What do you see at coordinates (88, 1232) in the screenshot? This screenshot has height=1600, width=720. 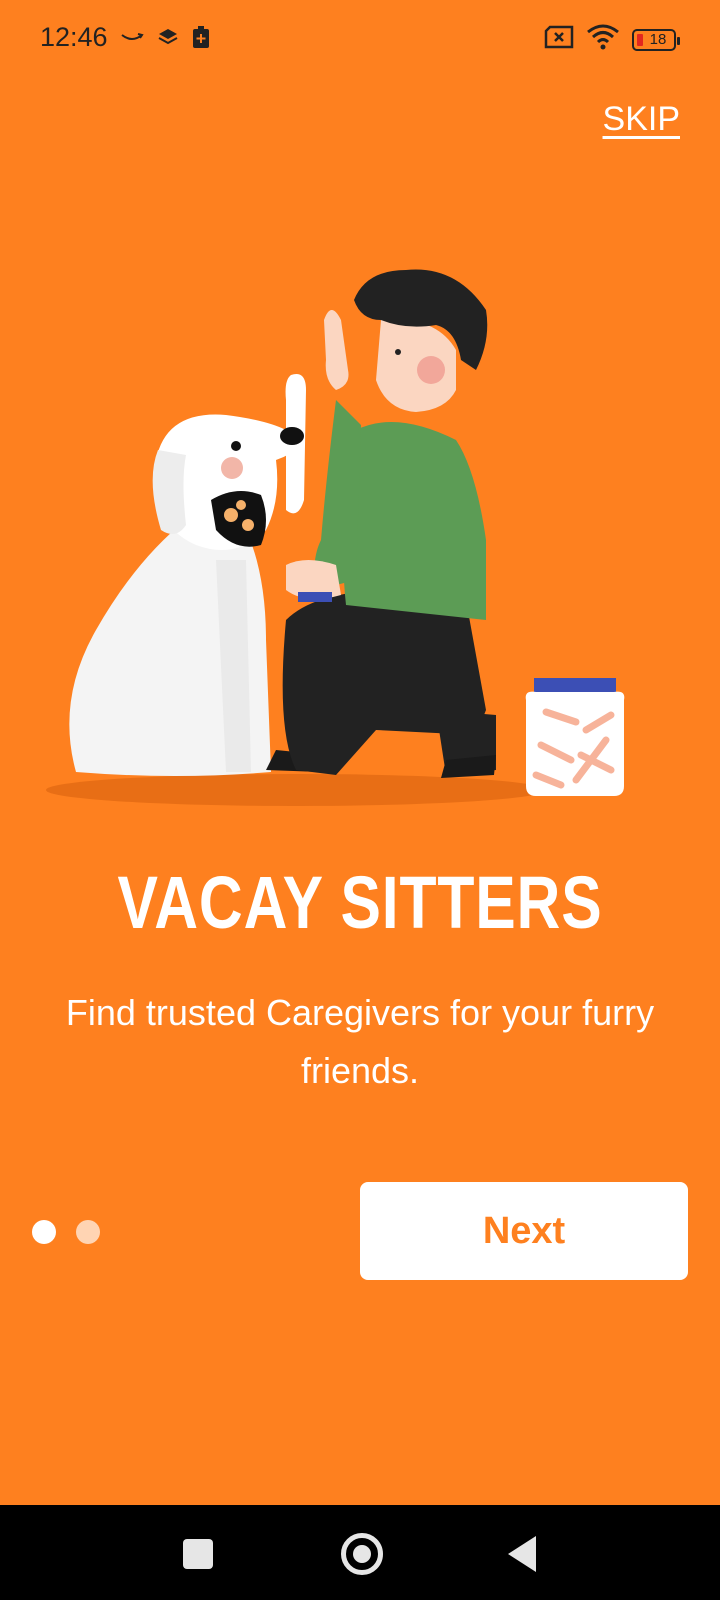 I see `page-dot-inactive` at bounding box center [88, 1232].